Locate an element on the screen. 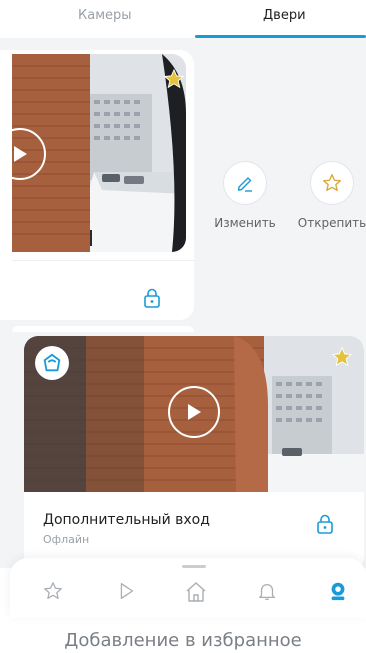 The height and width of the screenshot is (653, 366). unpin-button is located at coordinates (332, 183).